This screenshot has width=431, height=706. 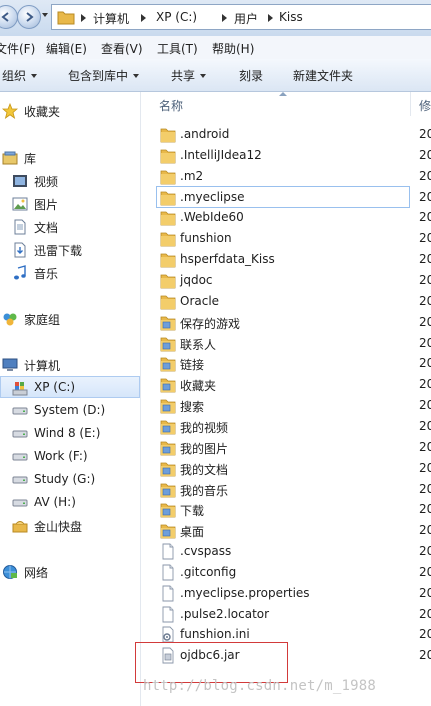 I want to click on homegroup-icon, so click(x=10, y=319).